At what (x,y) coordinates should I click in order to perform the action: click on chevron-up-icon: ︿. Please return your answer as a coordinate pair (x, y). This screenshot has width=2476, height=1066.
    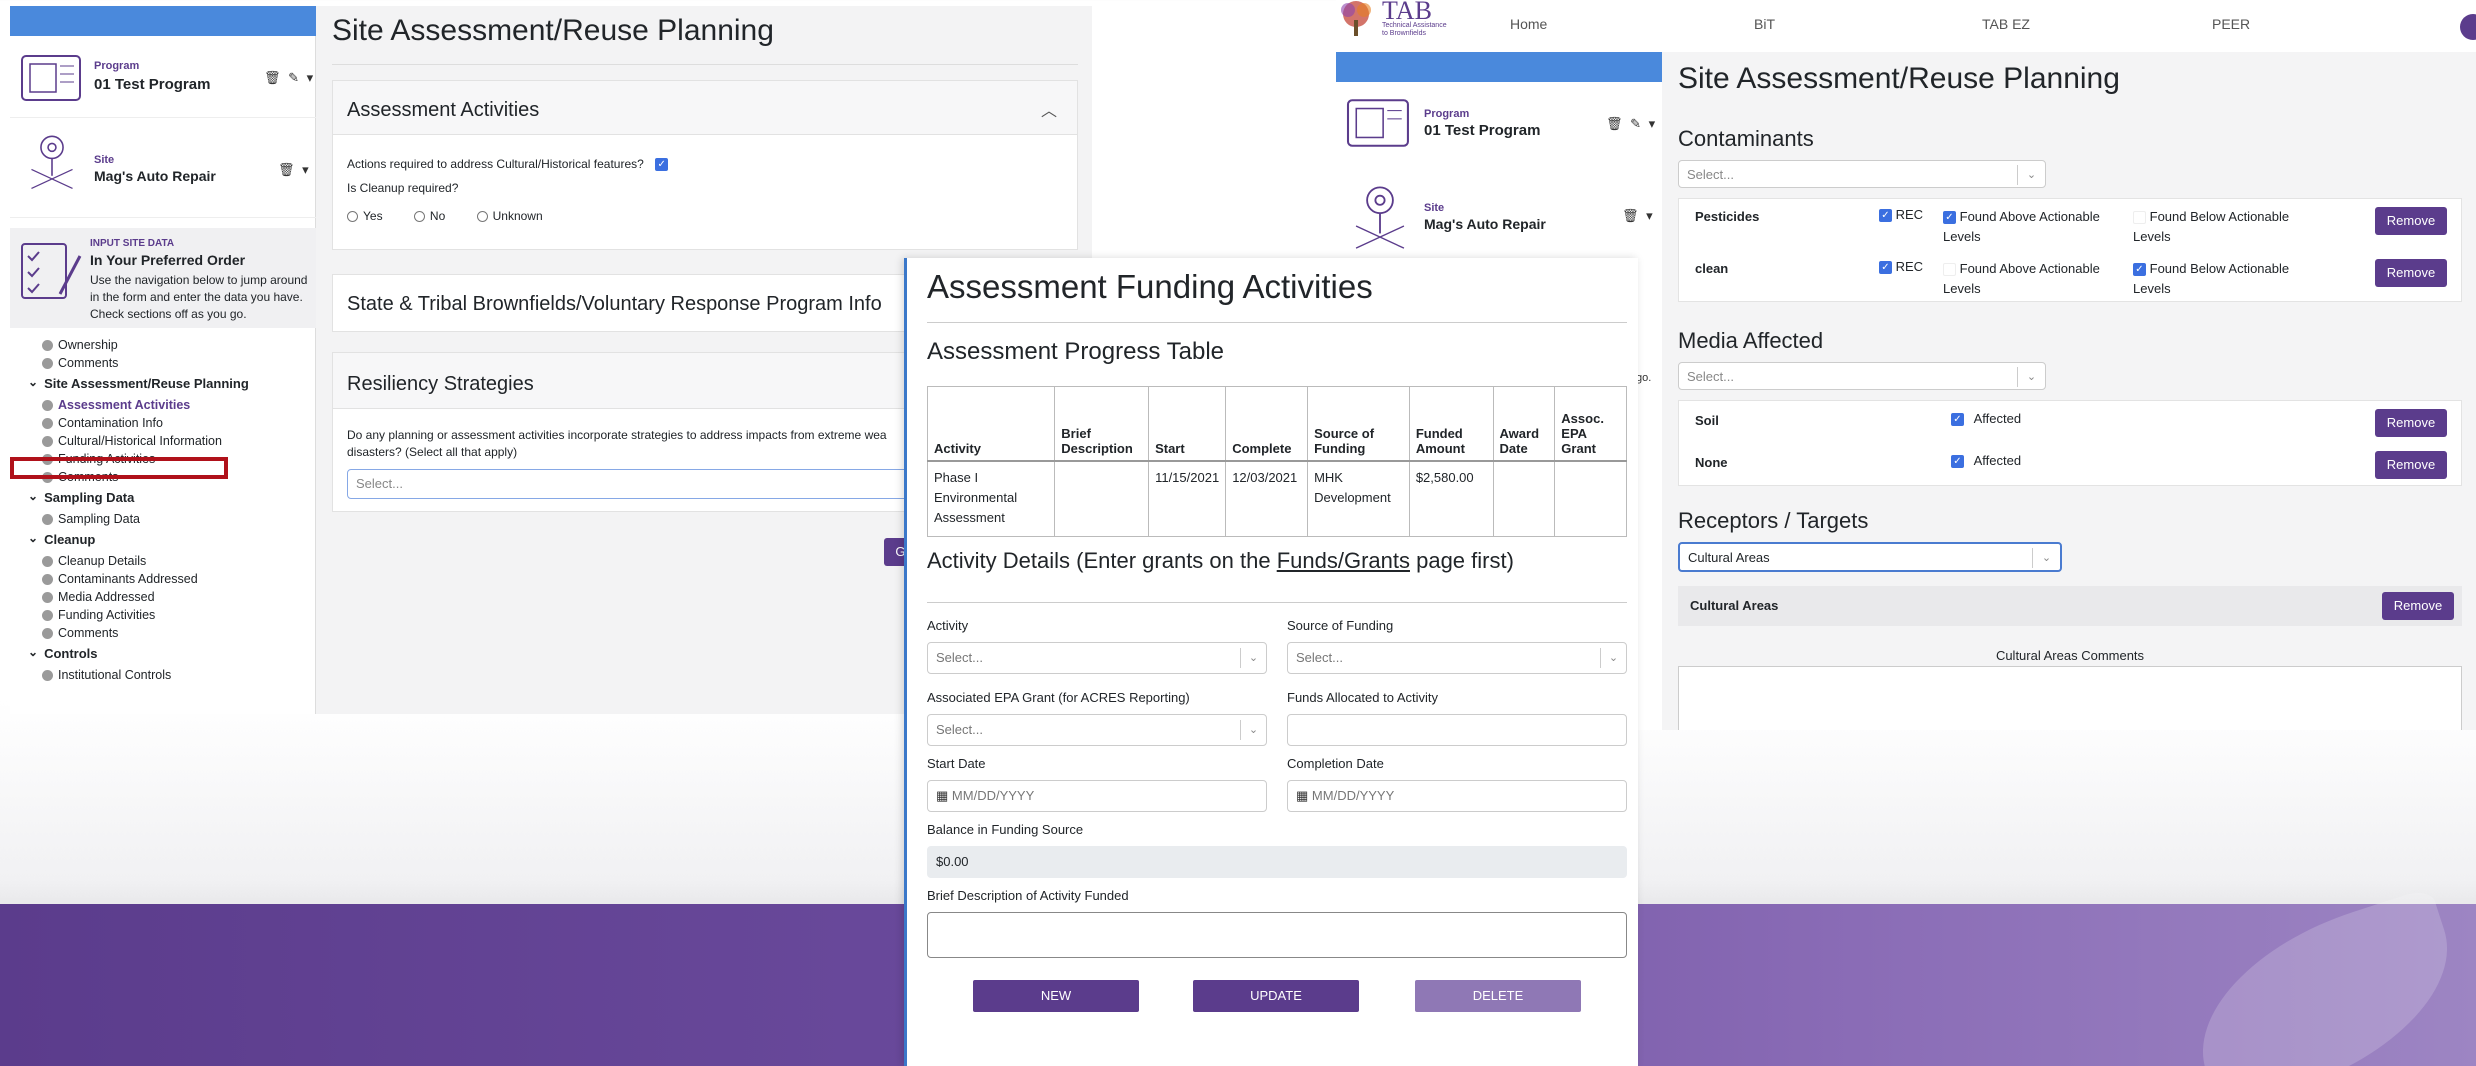
    Looking at the image, I should click on (1049, 109).